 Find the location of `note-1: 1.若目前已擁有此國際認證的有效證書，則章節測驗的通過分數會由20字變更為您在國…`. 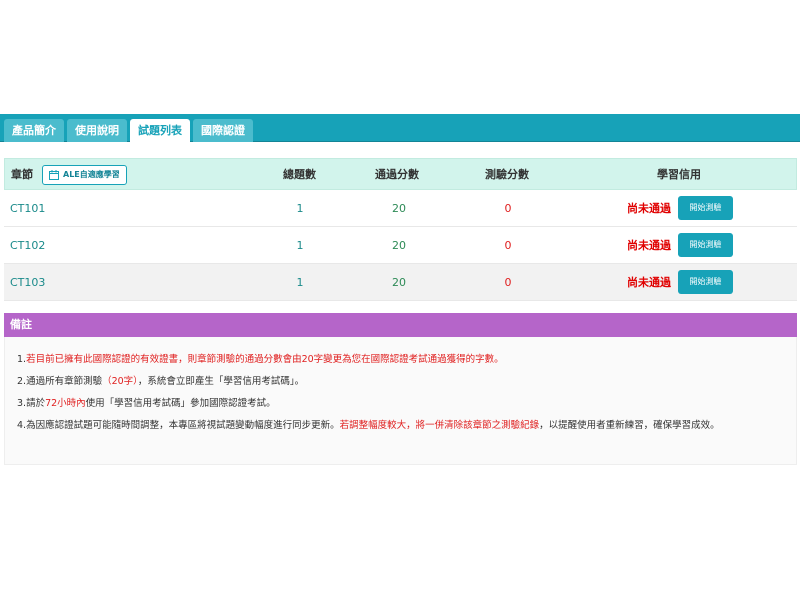

note-1: 1.若目前已擁有此國際認證的有效證書，則章節測驗的通過分數會由20字變更為您在國… is located at coordinates (402, 360).